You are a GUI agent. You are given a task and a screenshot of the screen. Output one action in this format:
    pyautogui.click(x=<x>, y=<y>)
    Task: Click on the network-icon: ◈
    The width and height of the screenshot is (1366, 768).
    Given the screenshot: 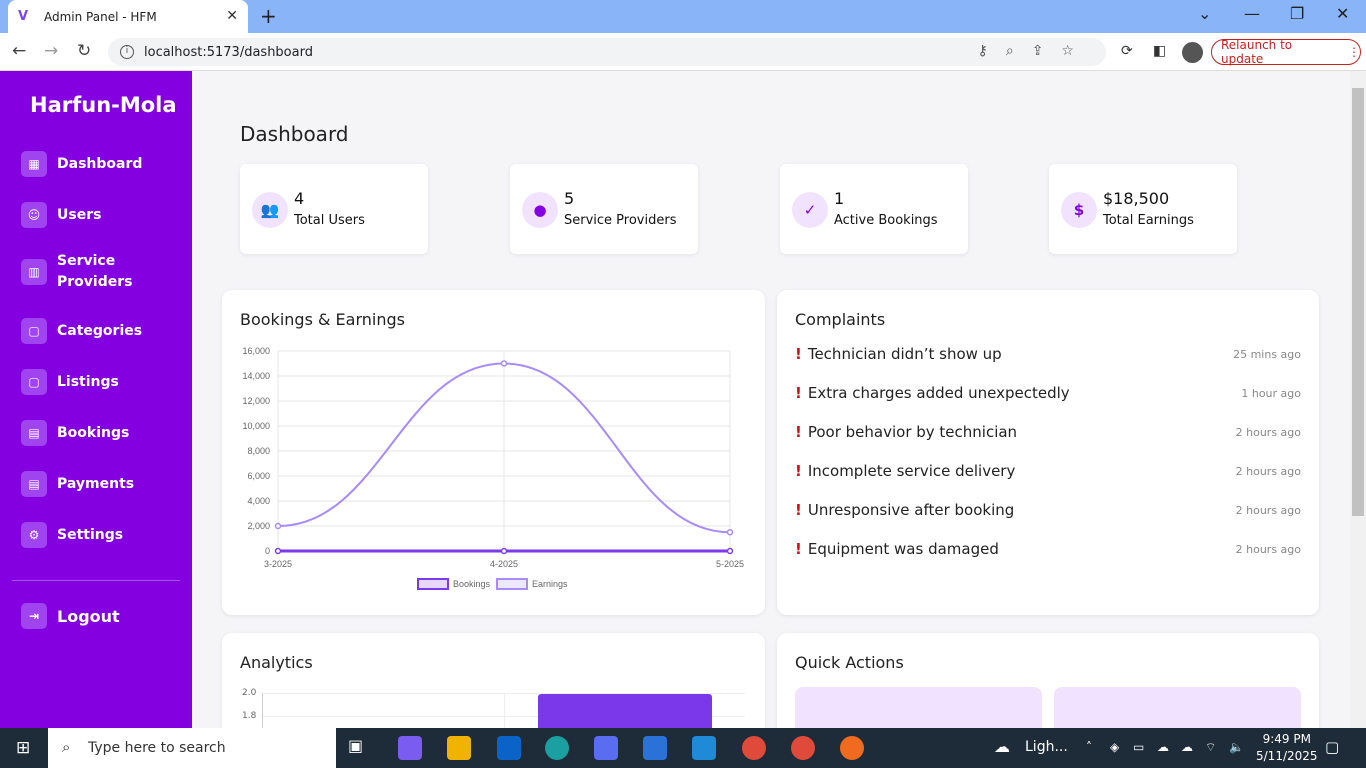 What is the action you would take?
    pyautogui.click(x=1114, y=747)
    